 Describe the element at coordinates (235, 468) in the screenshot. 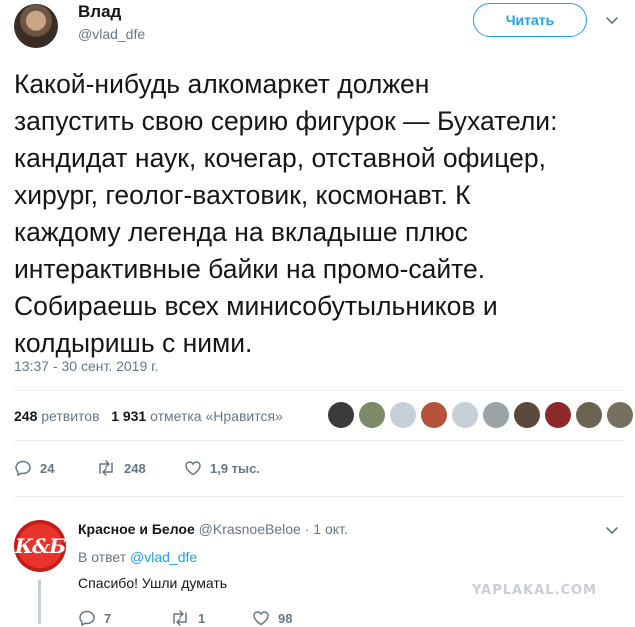

I see `like-count: 1,9 тыс.` at that location.